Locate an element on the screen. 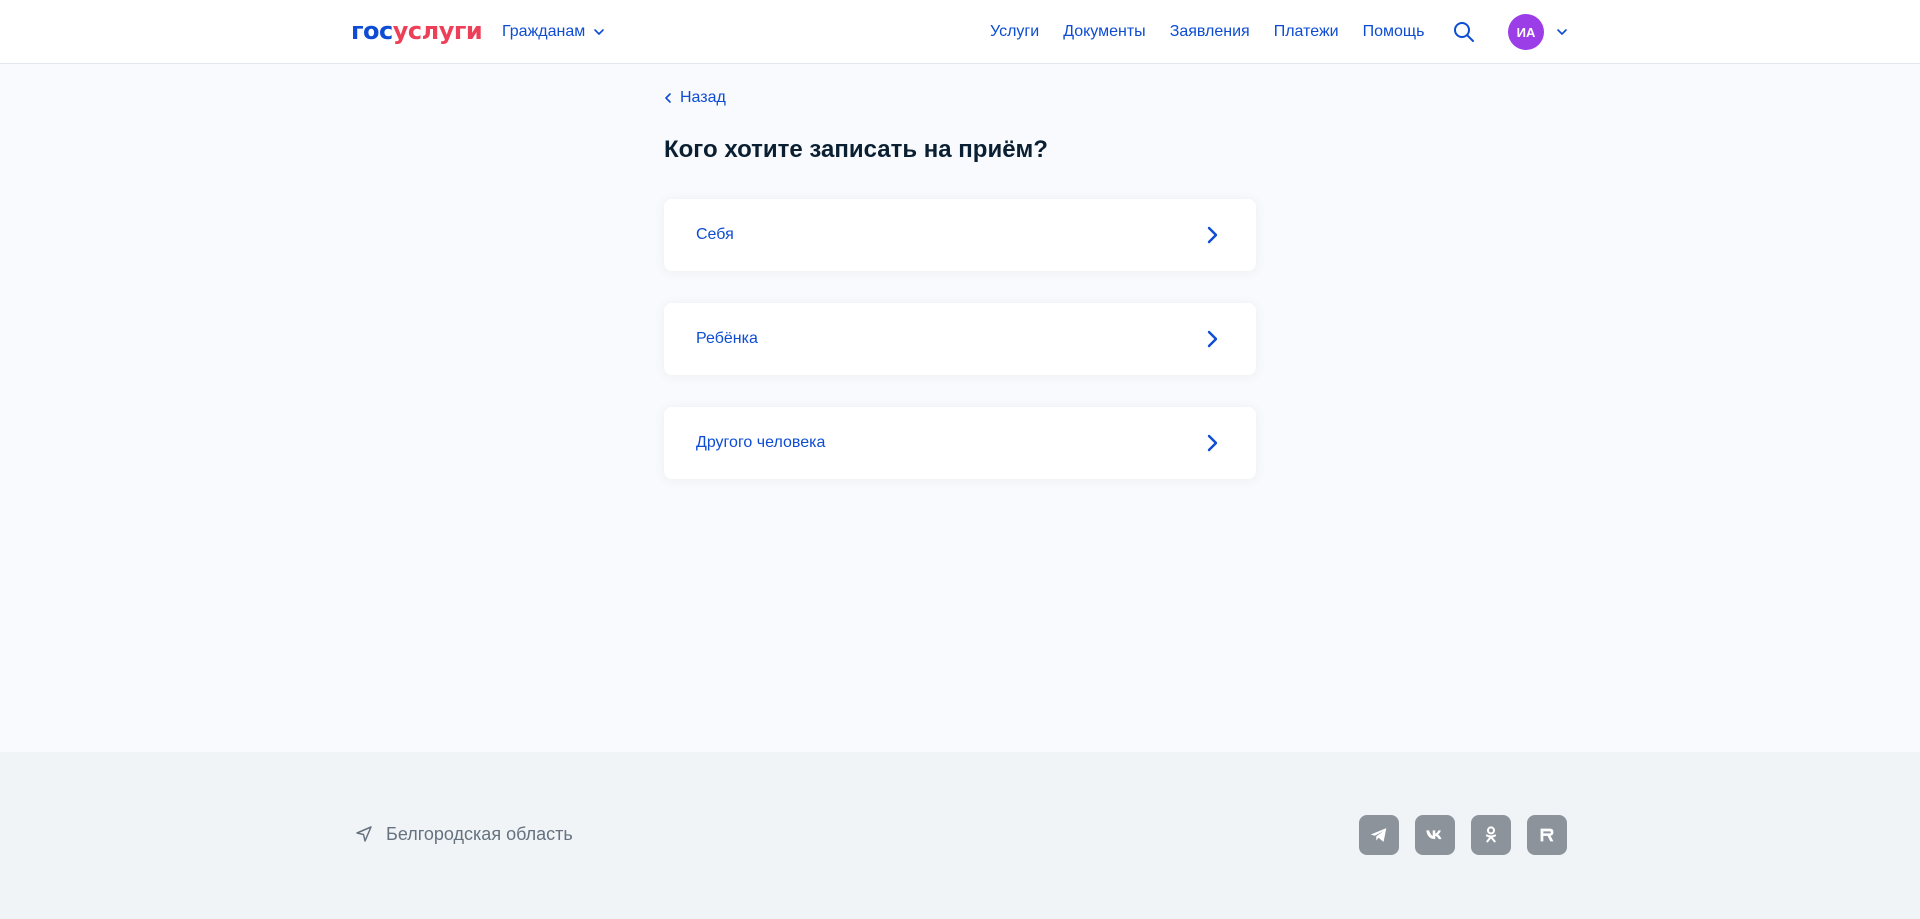 The image size is (1920, 919). ok-link is located at coordinates (1491, 835).